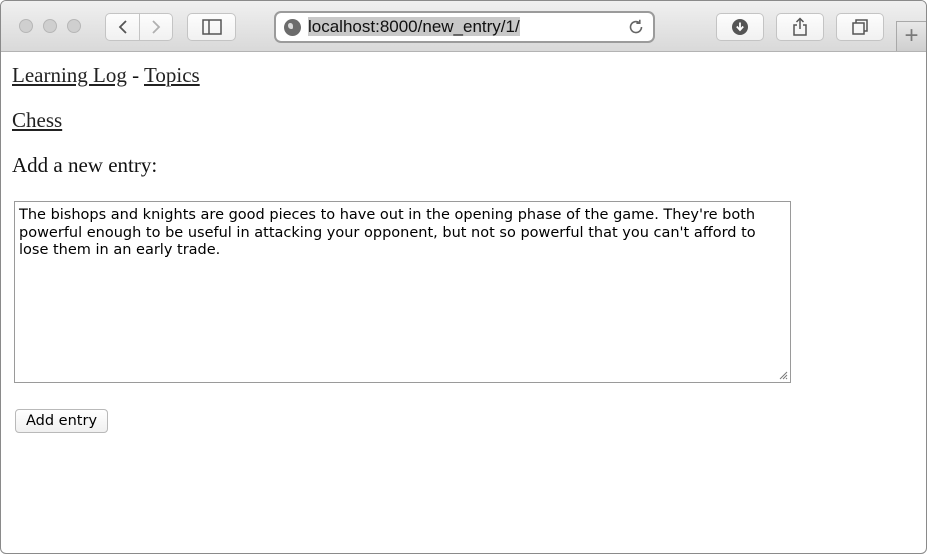 This screenshot has width=927, height=554. I want to click on topics-link: Topics, so click(172, 75).